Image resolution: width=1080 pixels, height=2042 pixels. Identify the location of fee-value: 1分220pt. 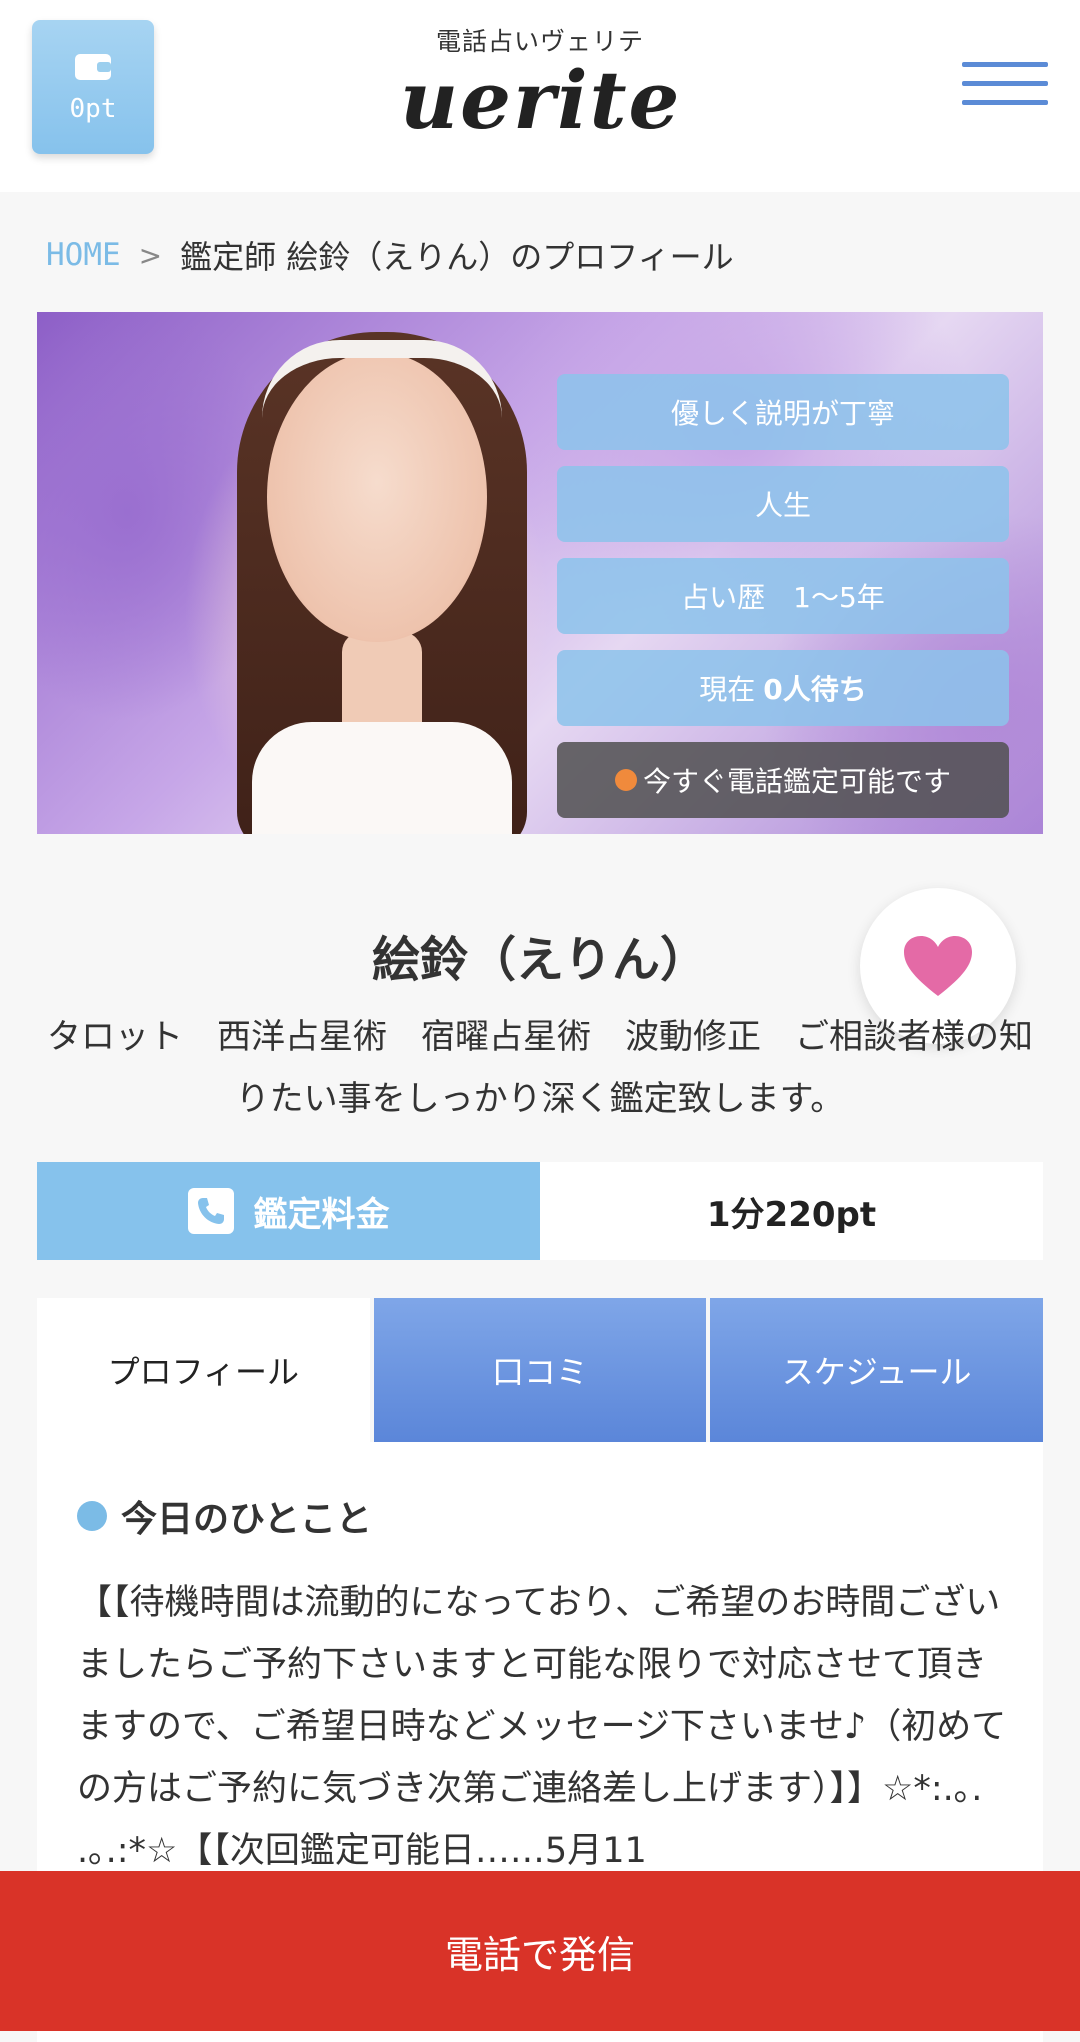
(791, 1211).